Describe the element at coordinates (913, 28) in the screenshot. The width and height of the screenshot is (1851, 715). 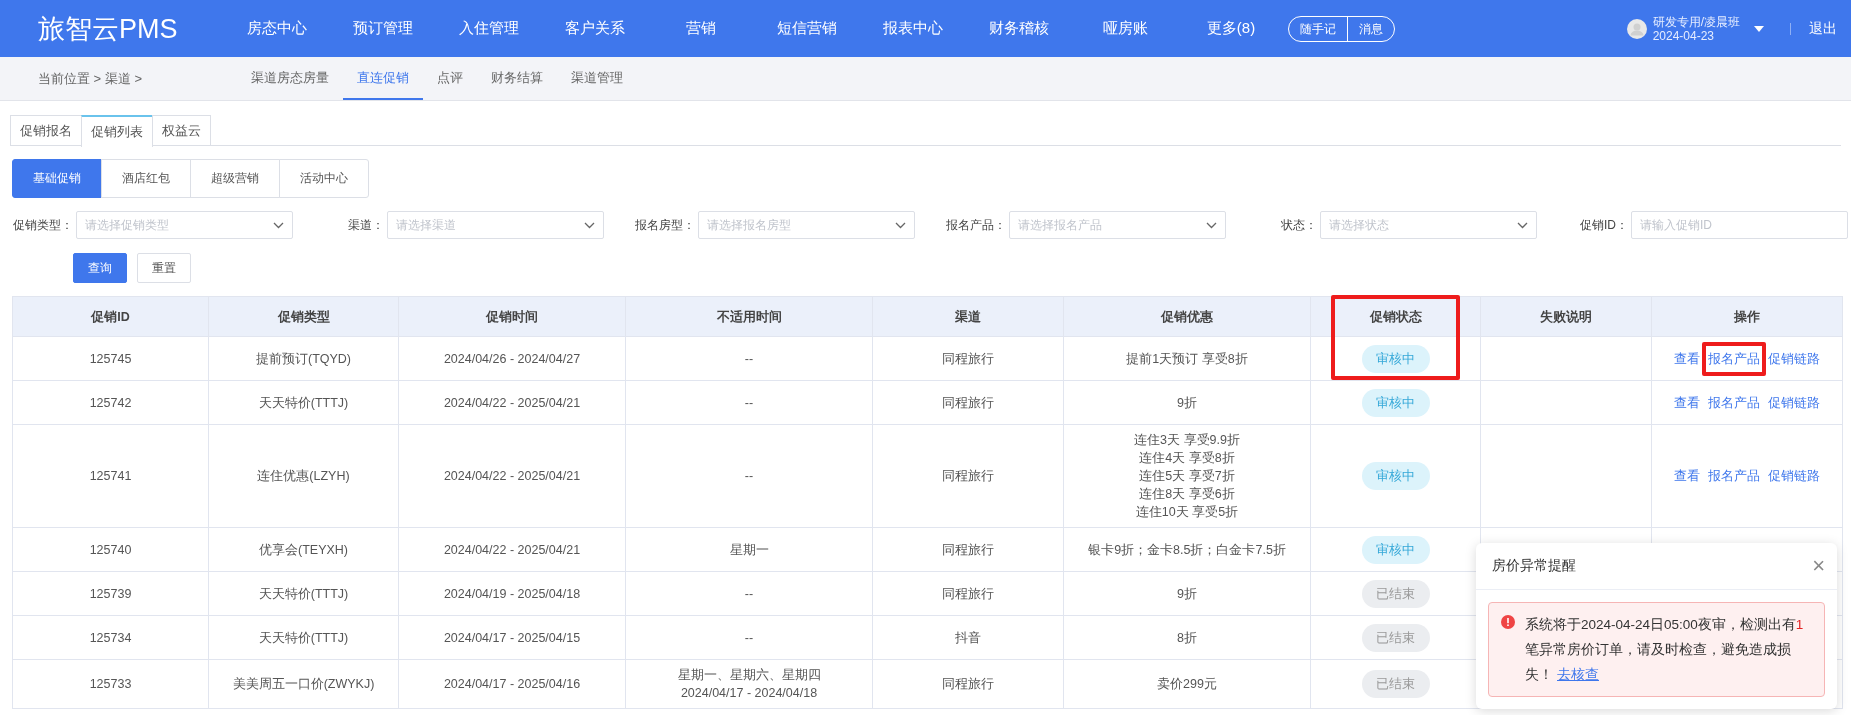
I see `nav-item: 报表中心` at that location.